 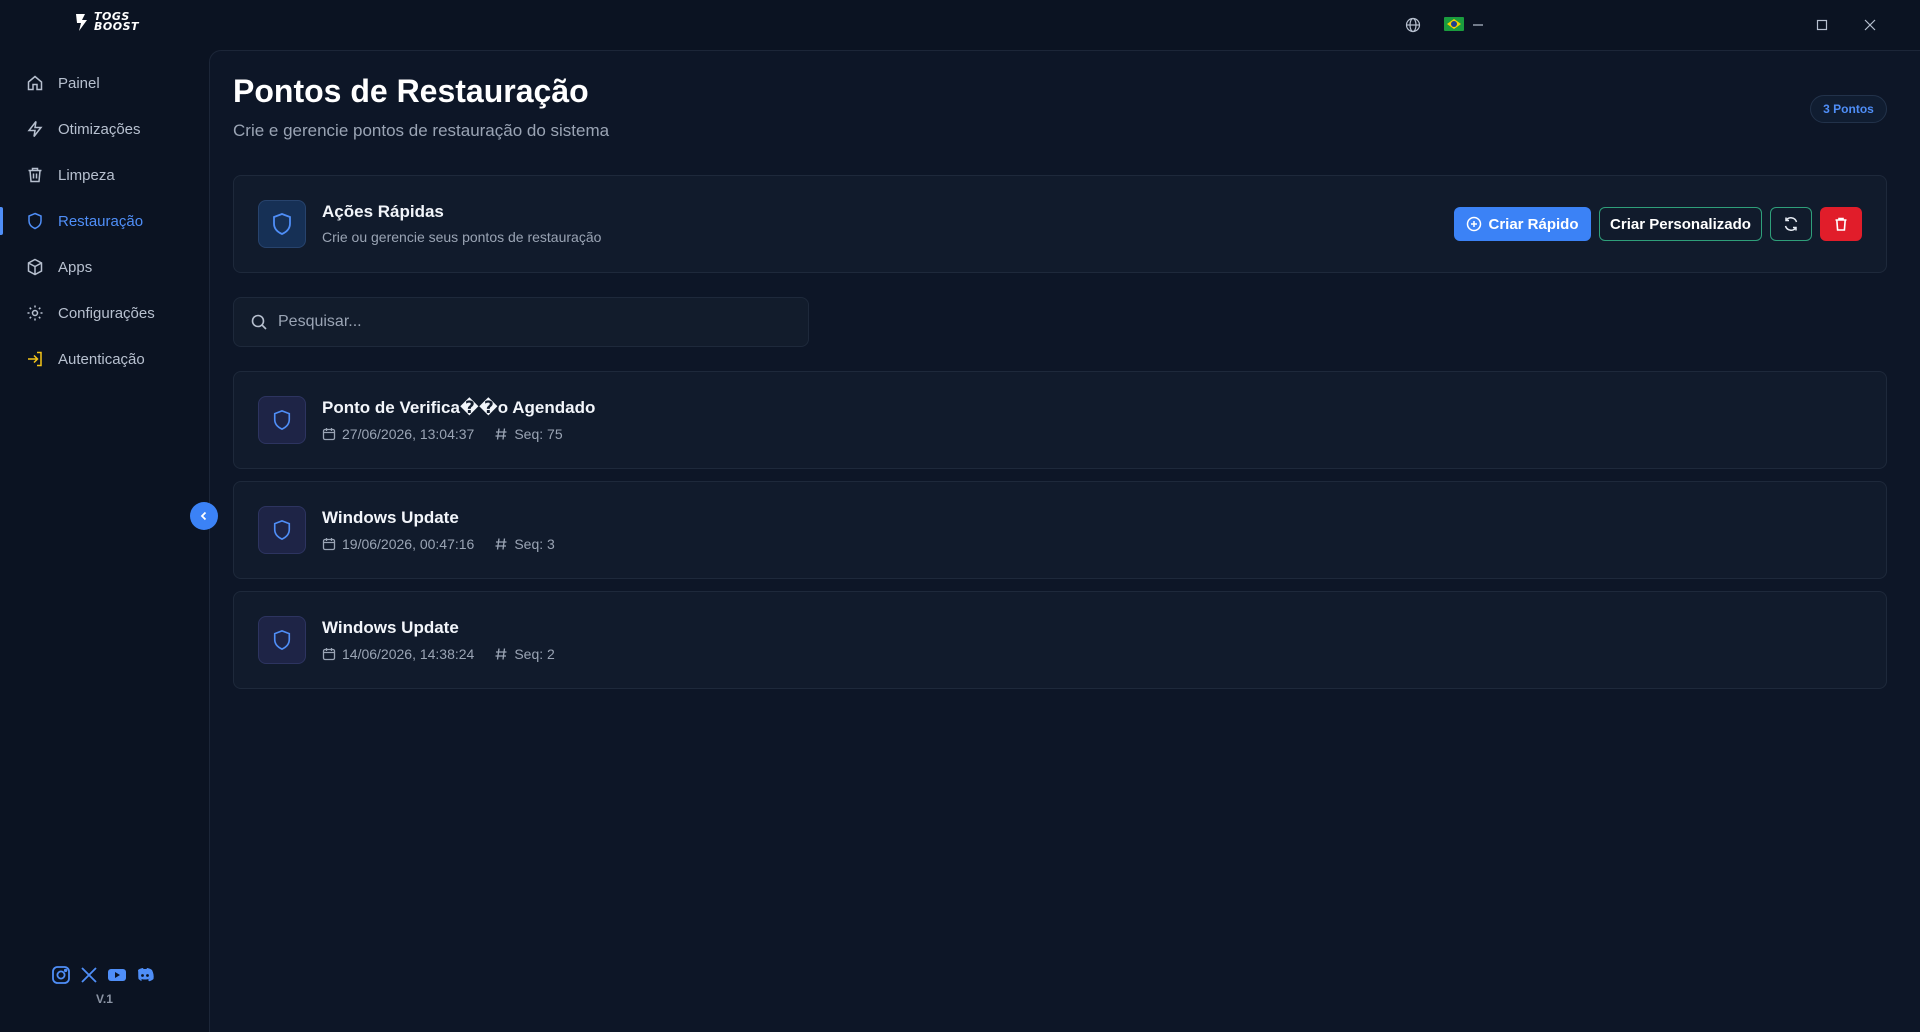 I want to click on brazil-flag-icon, so click(x=1454, y=24).